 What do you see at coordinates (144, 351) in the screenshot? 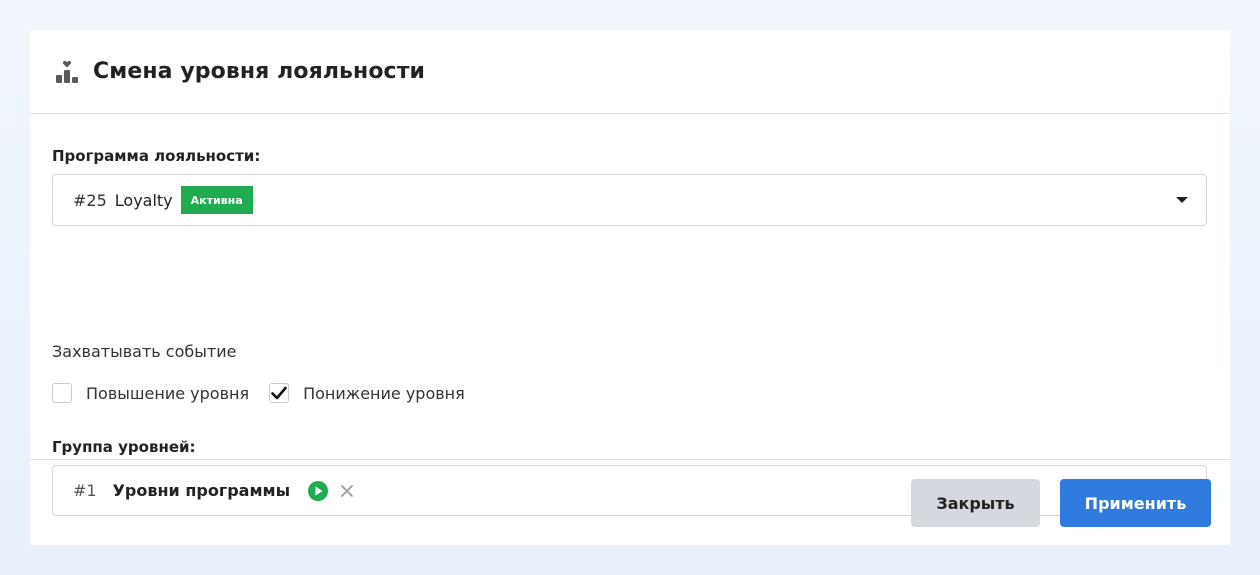
I see `capture-event-label: Захватывать событие` at bounding box center [144, 351].